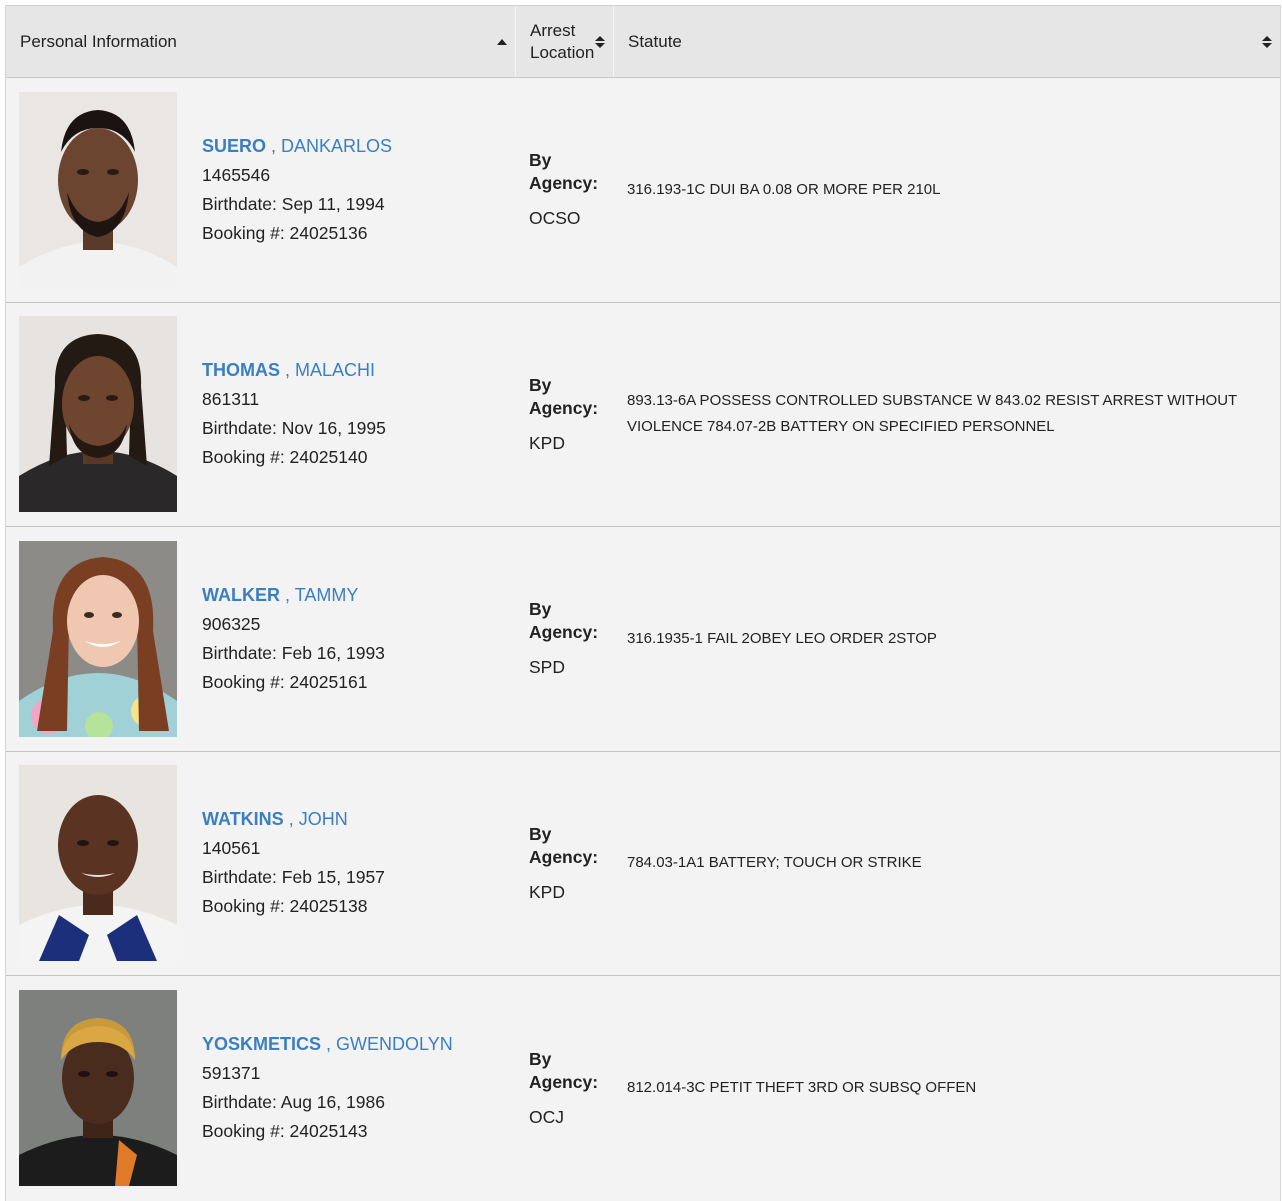 Image resolution: width=1282 pixels, height=1201 pixels. Describe the element at coordinates (293, 652) in the screenshot. I see `birthdate: Birthdate: Feb 16, 1993` at that location.